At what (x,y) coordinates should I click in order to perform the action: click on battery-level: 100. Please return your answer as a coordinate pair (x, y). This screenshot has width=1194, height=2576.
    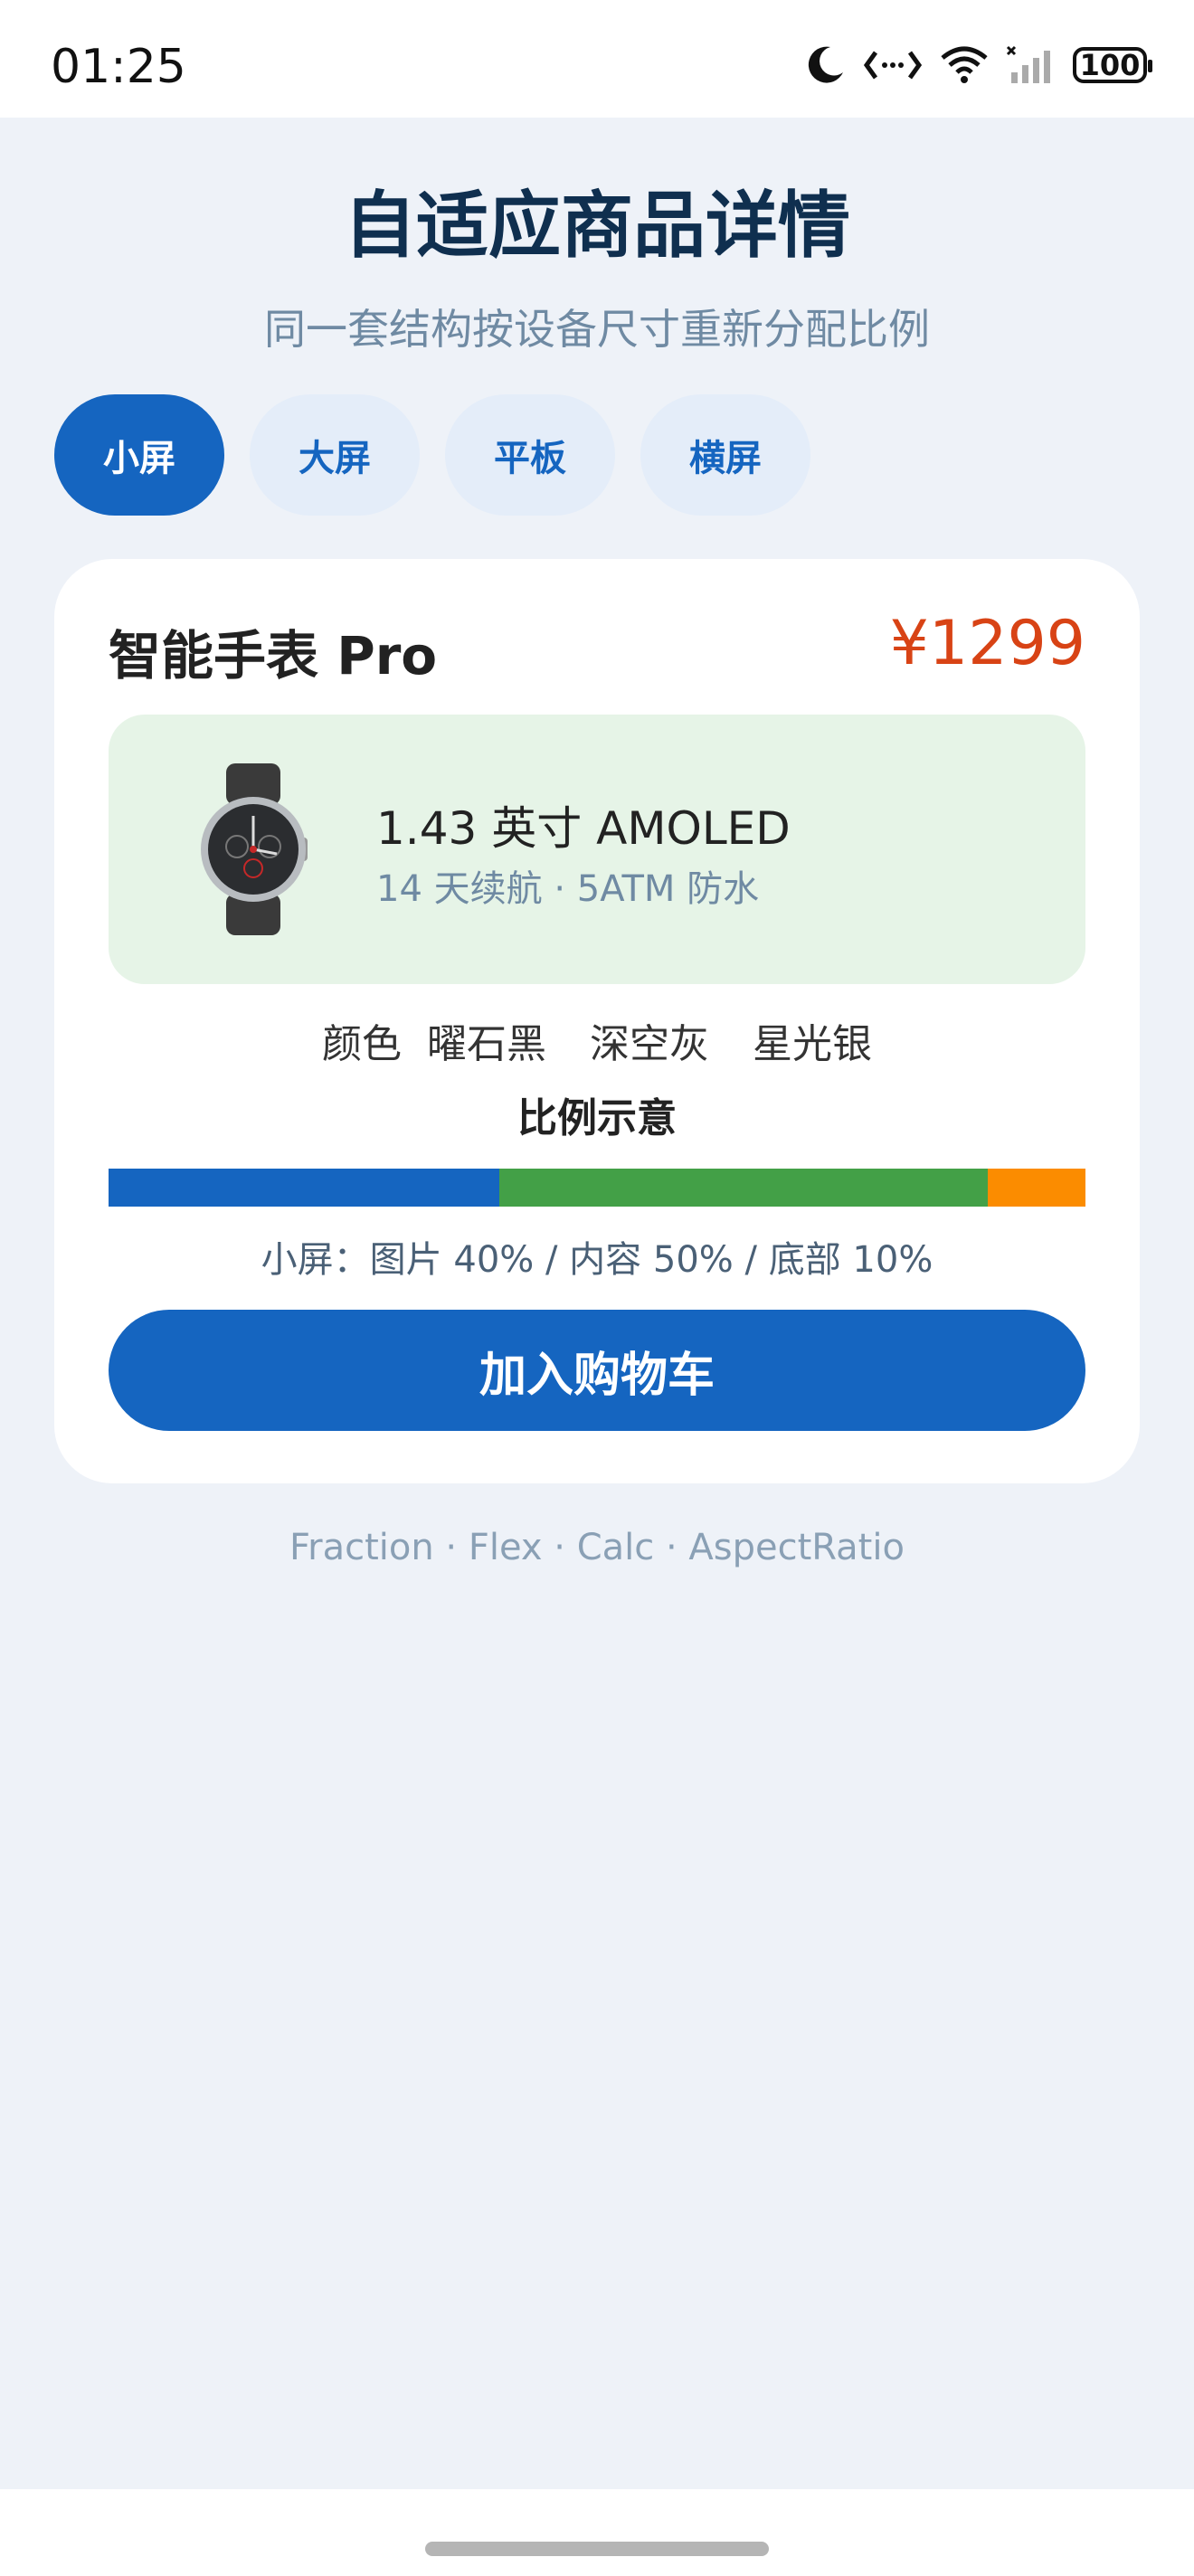
    Looking at the image, I should click on (1110, 65).